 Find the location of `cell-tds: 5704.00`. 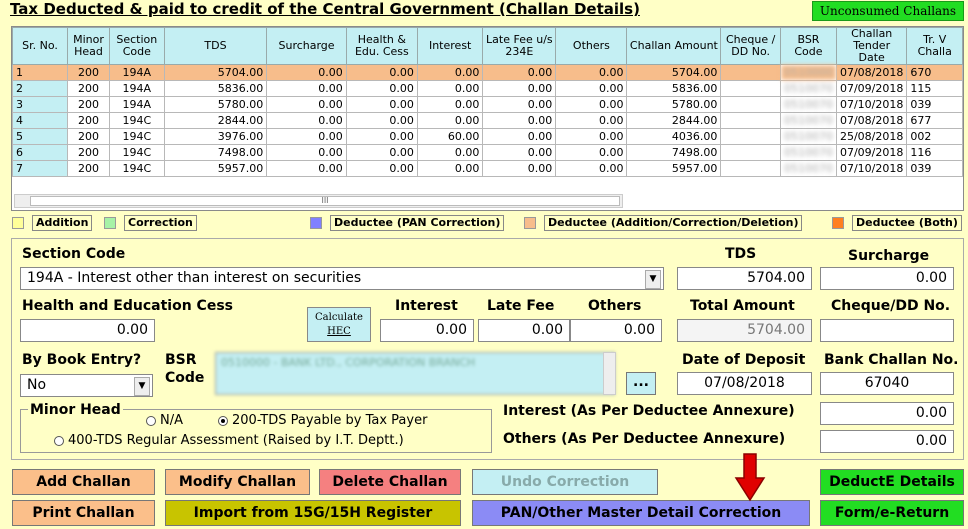

cell-tds: 5704.00 is located at coordinates (215, 72).